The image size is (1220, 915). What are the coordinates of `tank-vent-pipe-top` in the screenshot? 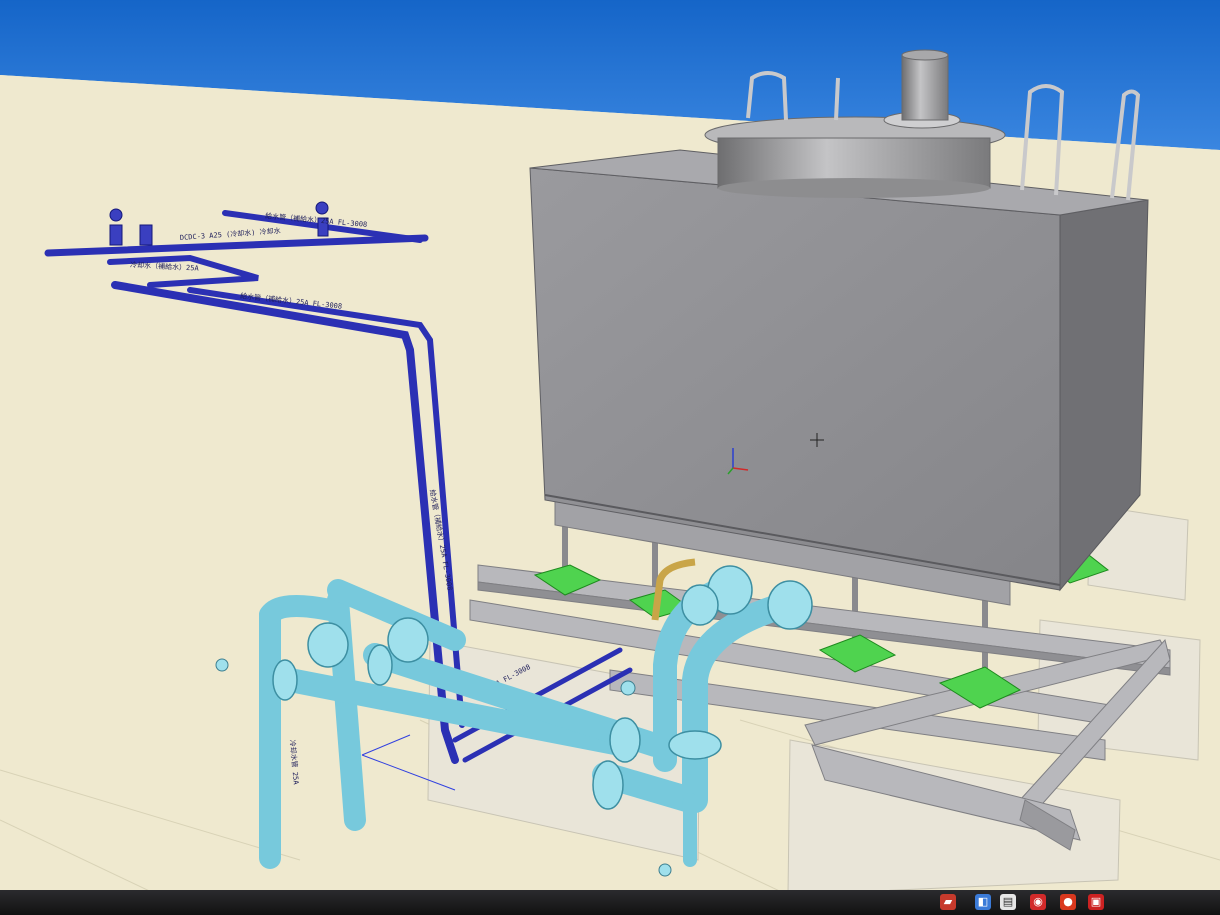 It's located at (925, 55).